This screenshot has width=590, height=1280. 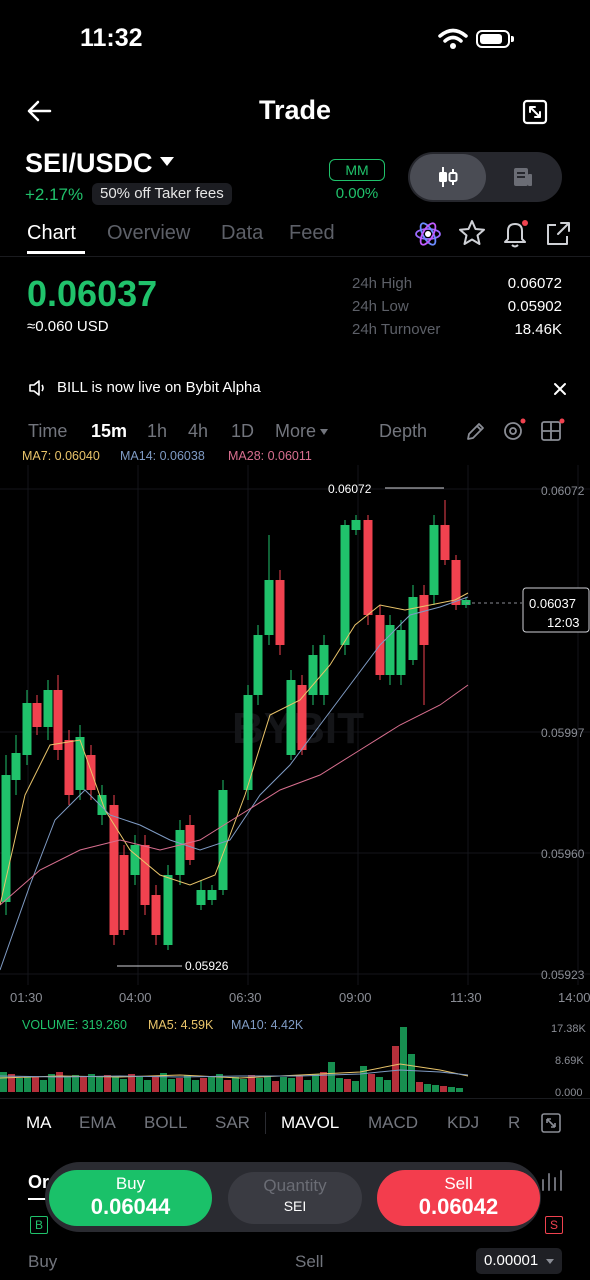 I want to click on expand-icon, so click(x=535, y=112).